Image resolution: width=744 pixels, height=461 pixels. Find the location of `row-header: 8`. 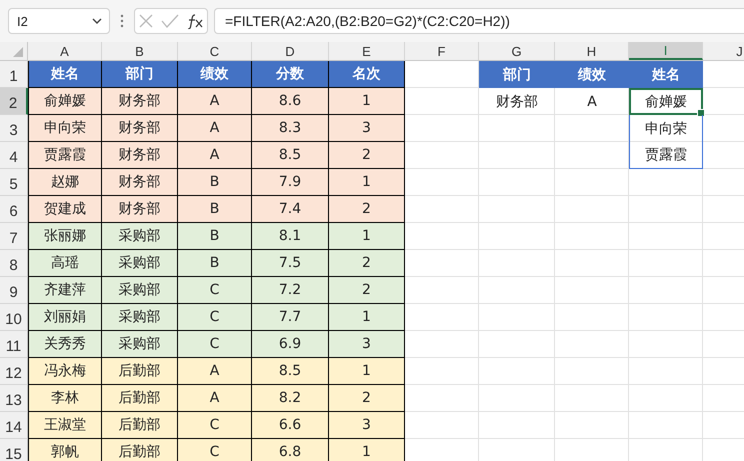

row-header: 8 is located at coordinates (14, 263).